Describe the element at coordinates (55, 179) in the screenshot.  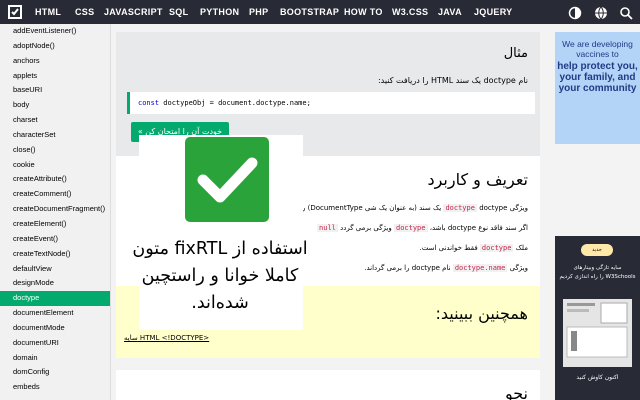
I see `sidebar-item: createAttribute()` at that location.